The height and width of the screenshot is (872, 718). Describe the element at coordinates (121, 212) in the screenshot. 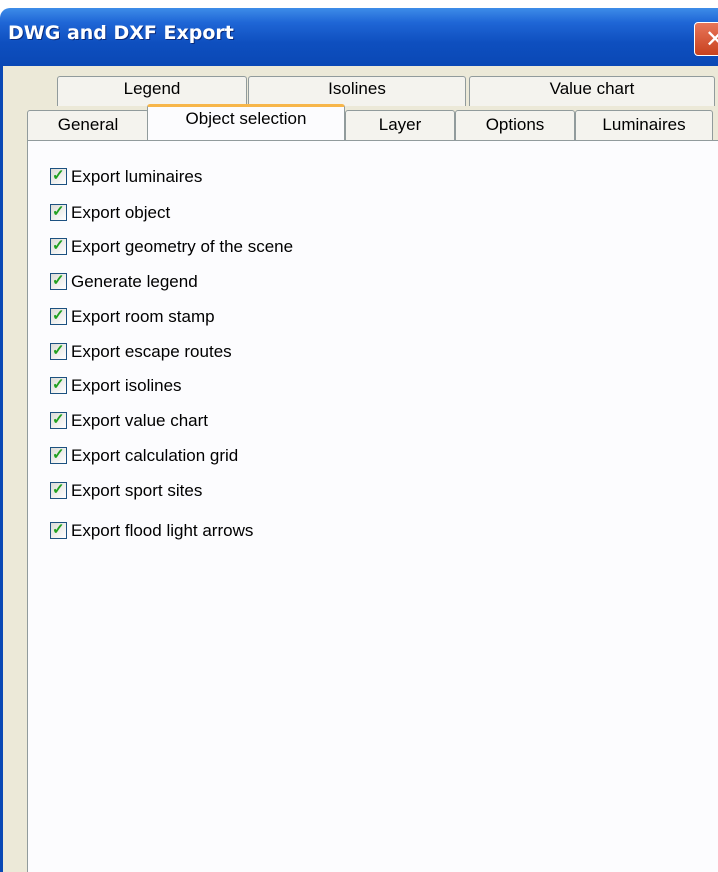

I see `checkbox-label: Export object` at that location.